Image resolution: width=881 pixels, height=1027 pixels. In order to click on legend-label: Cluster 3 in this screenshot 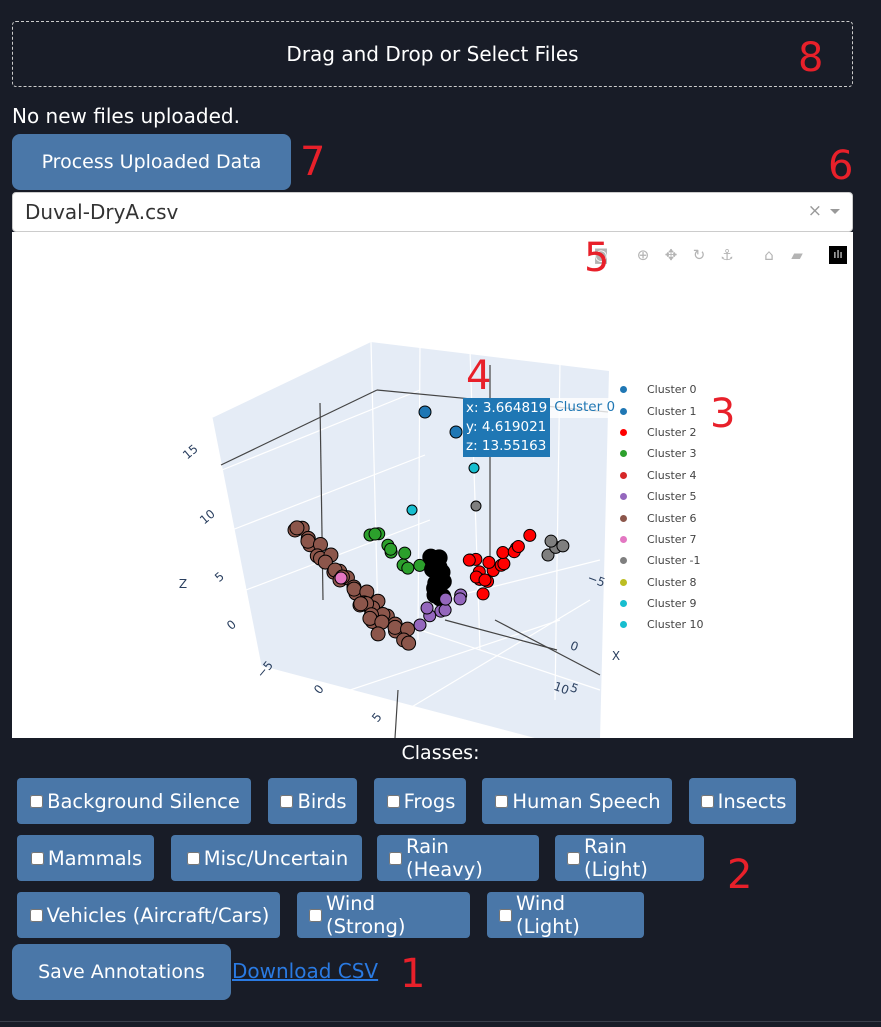, I will do `click(672, 454)`.